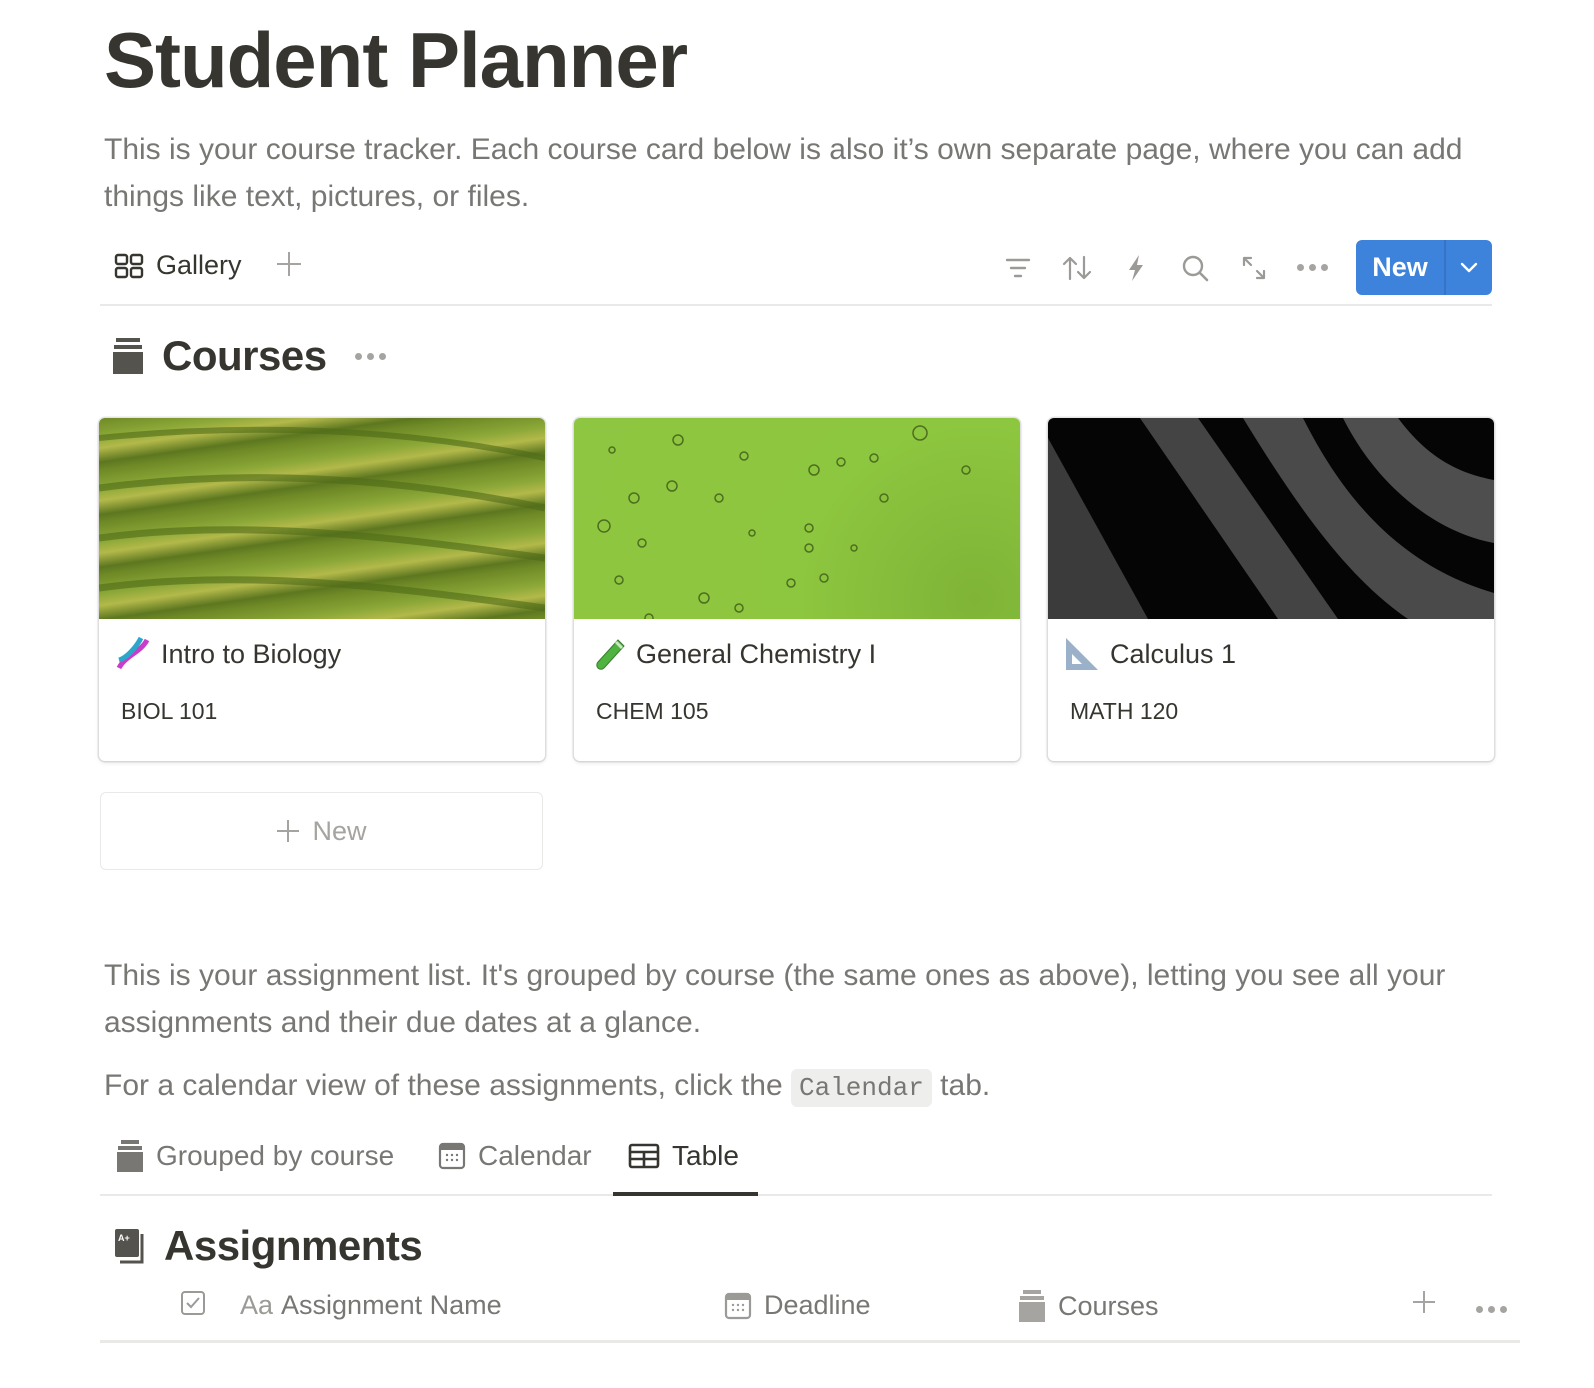 This screenshot has height=1388, width=1594. I want to click on card-title-text: Calculus 1, so click(1173, 653).